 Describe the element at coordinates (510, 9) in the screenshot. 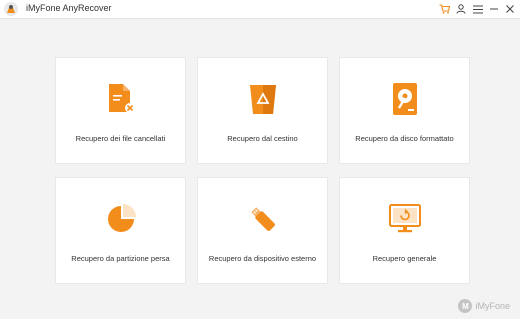

I see `close-icon` at that location.